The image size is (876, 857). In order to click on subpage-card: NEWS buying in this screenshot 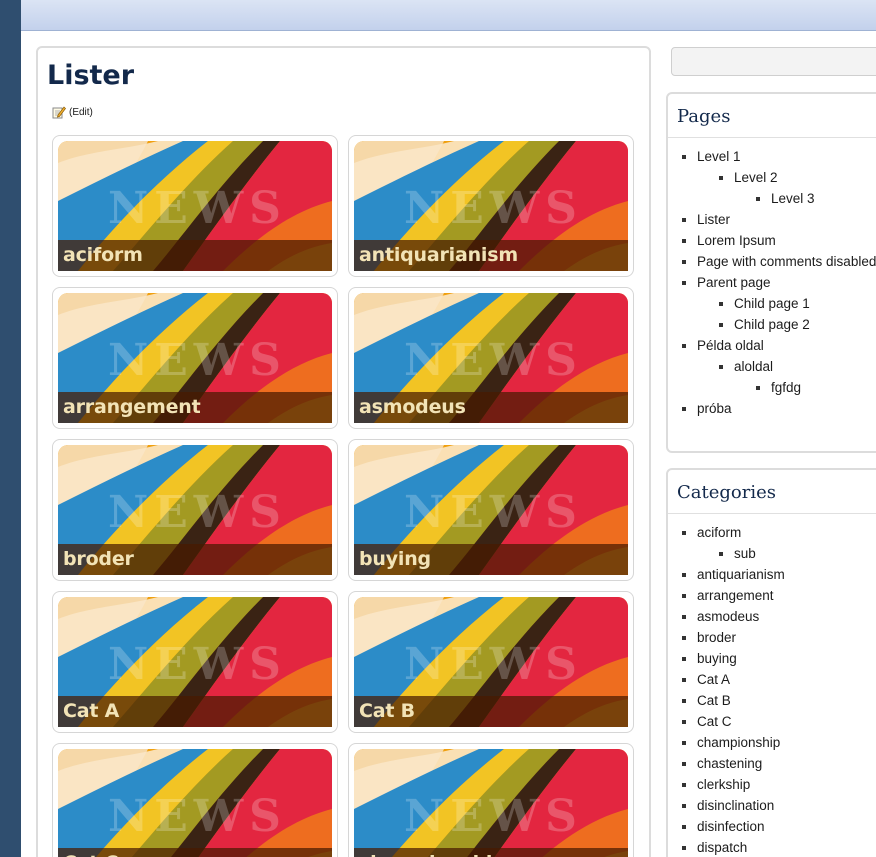, I will do `click(491, 510)`.